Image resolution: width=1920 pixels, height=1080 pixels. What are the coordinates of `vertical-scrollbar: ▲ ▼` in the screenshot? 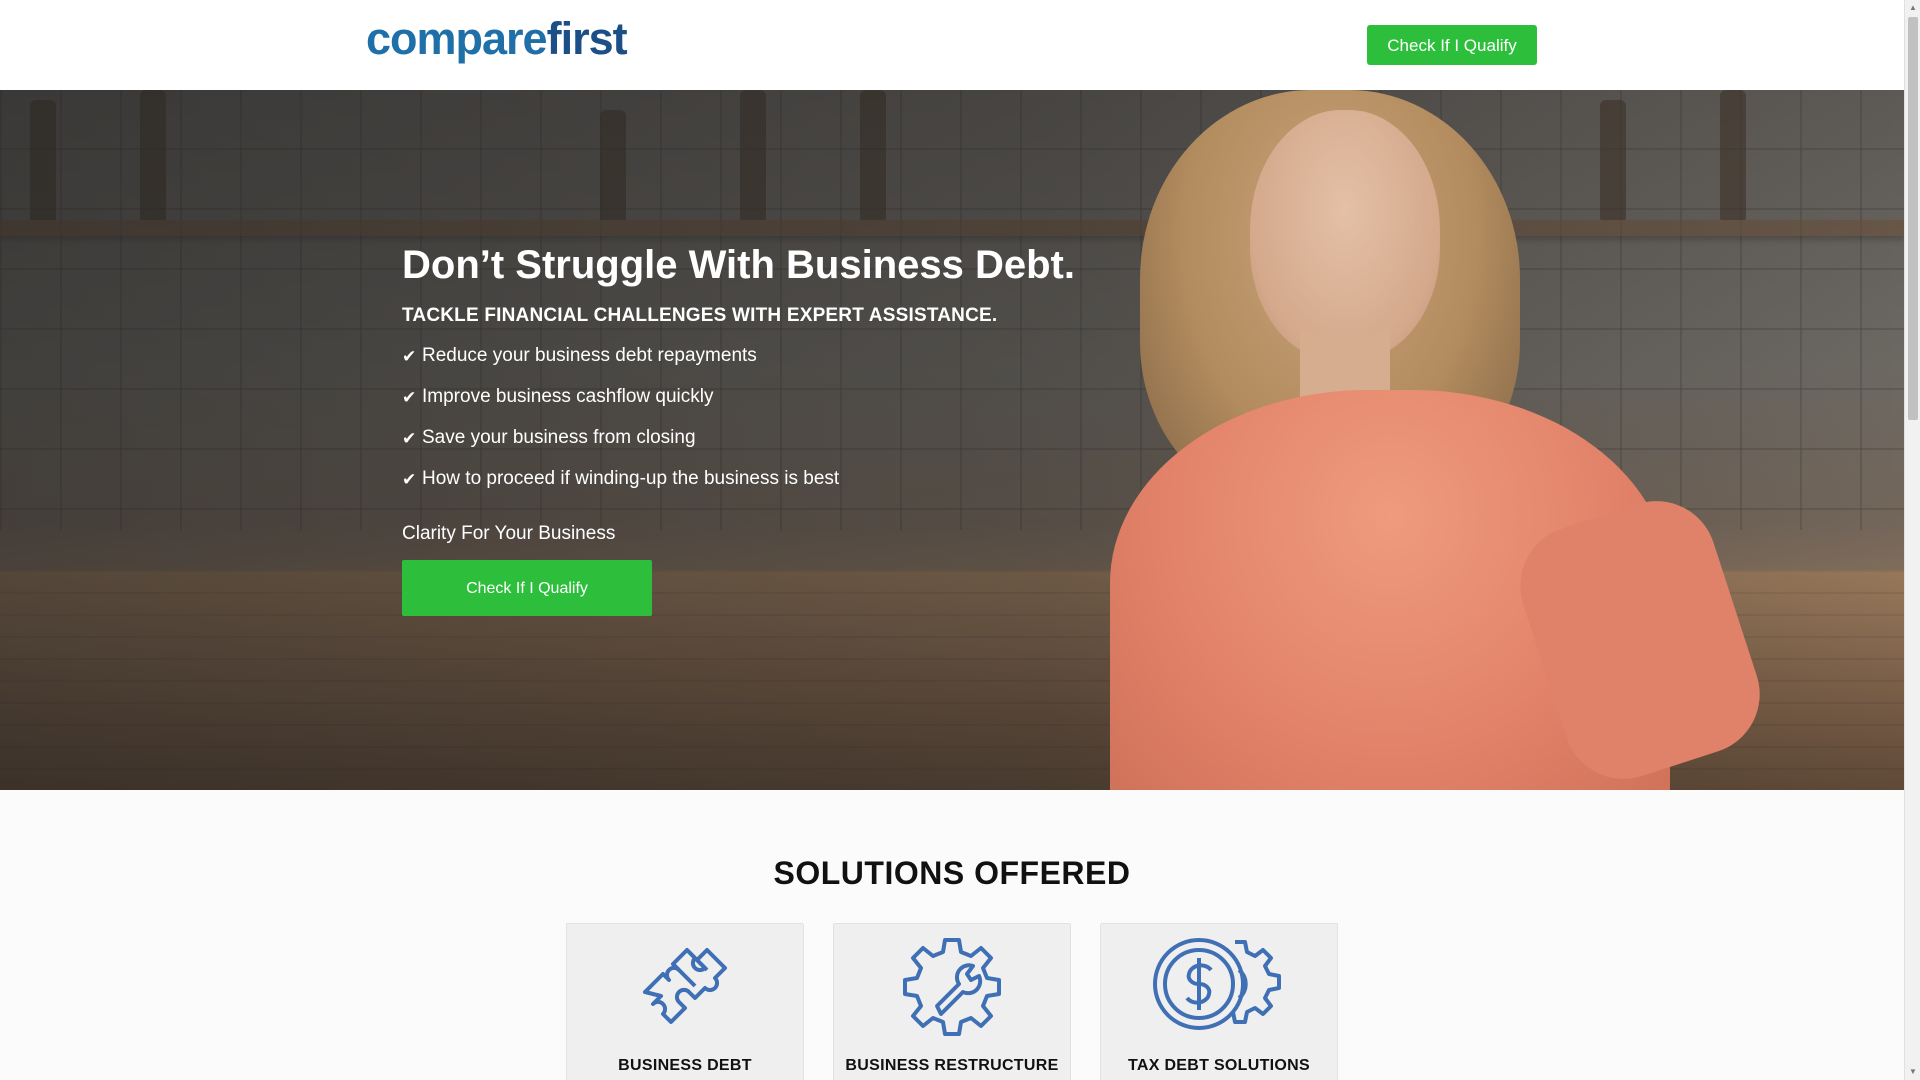 It's located at (1912, 540).